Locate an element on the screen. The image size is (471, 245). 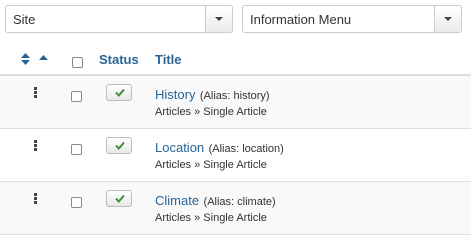
item-alias: (Alias: location) is located at coordinates (246, 149).